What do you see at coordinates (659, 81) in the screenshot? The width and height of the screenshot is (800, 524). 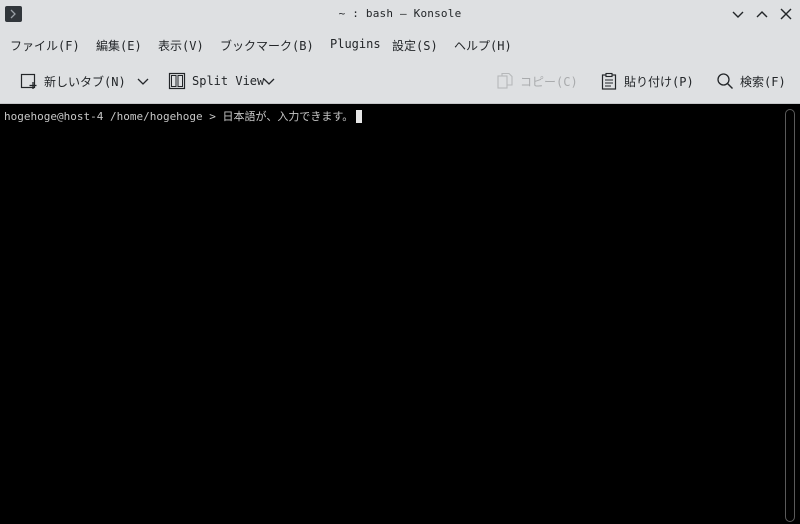 I see `paste-label: 貼り付け(P)` at bounding box center [659, 81].